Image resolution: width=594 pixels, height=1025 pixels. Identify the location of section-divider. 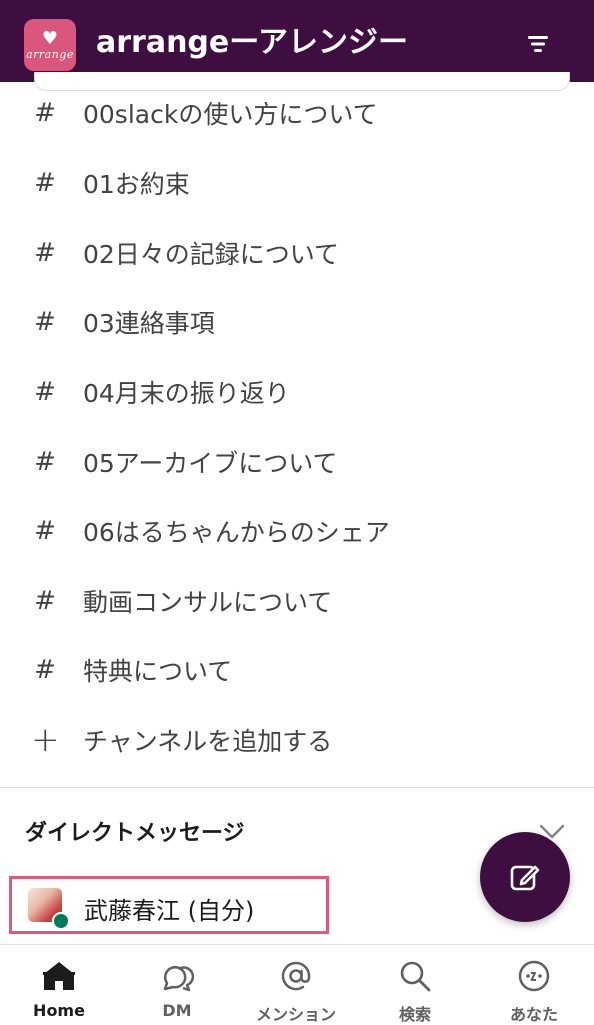
(297, 787).